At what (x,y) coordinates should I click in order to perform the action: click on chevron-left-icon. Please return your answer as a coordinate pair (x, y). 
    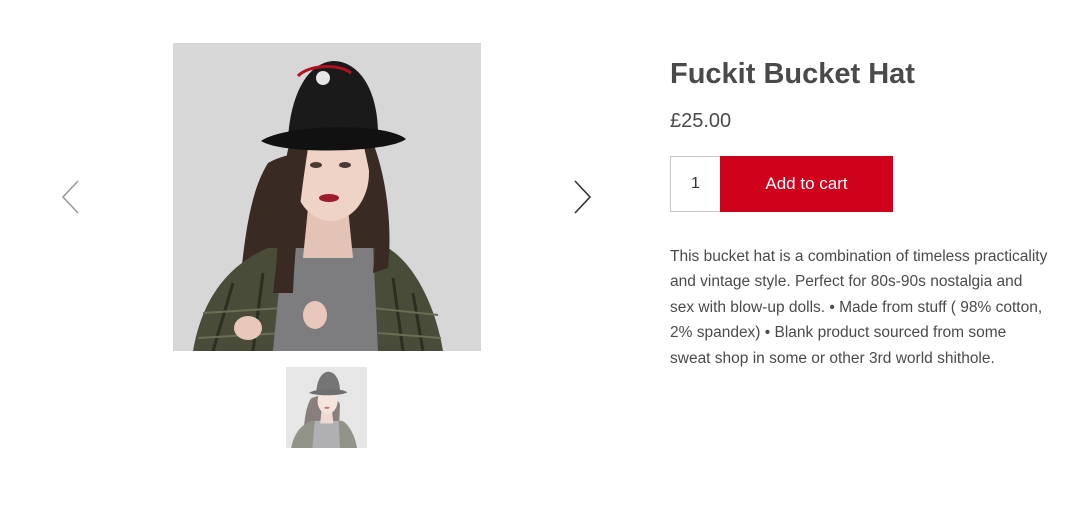
    Looking at the image, I should click on (70, 197).